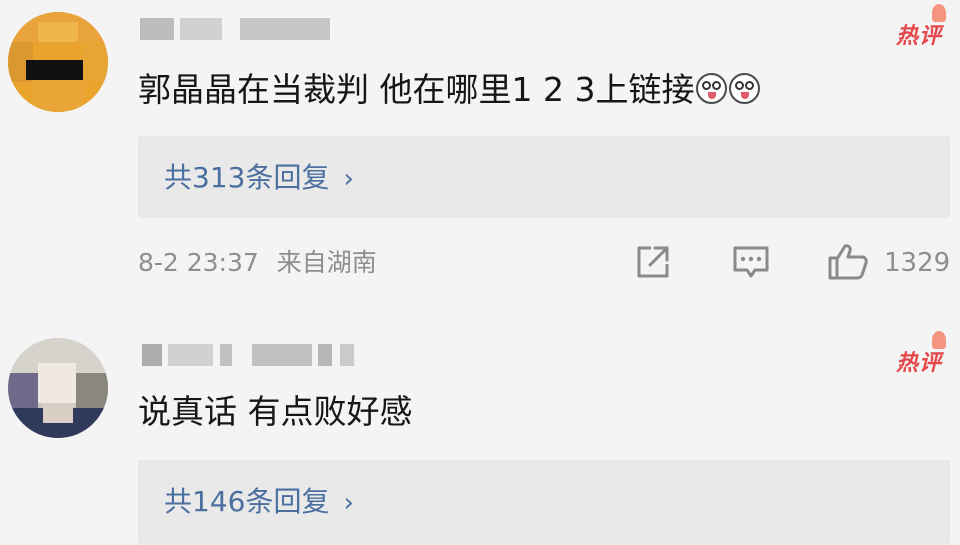 The width and height of the screenshot is (960, 545). What do you see at coordinates (275, 411) in the screenshot?
I see `comment-text: 说真话 有点败好感` at bounding box center [275, 411].